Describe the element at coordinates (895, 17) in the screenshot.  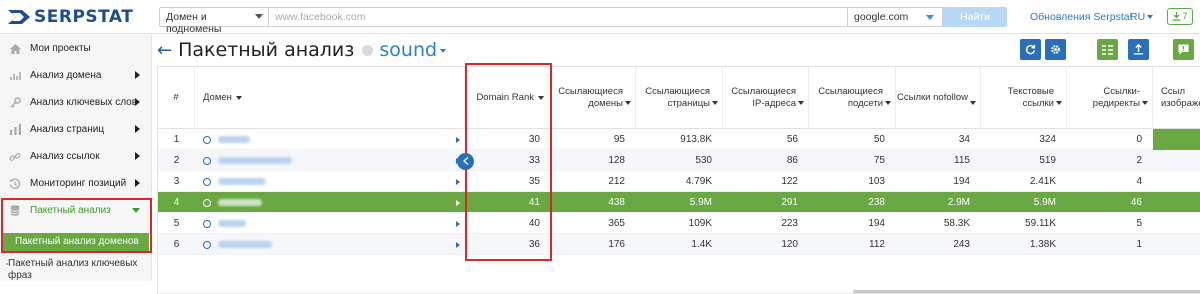
I see `search-engine-select: google.com` at that location.